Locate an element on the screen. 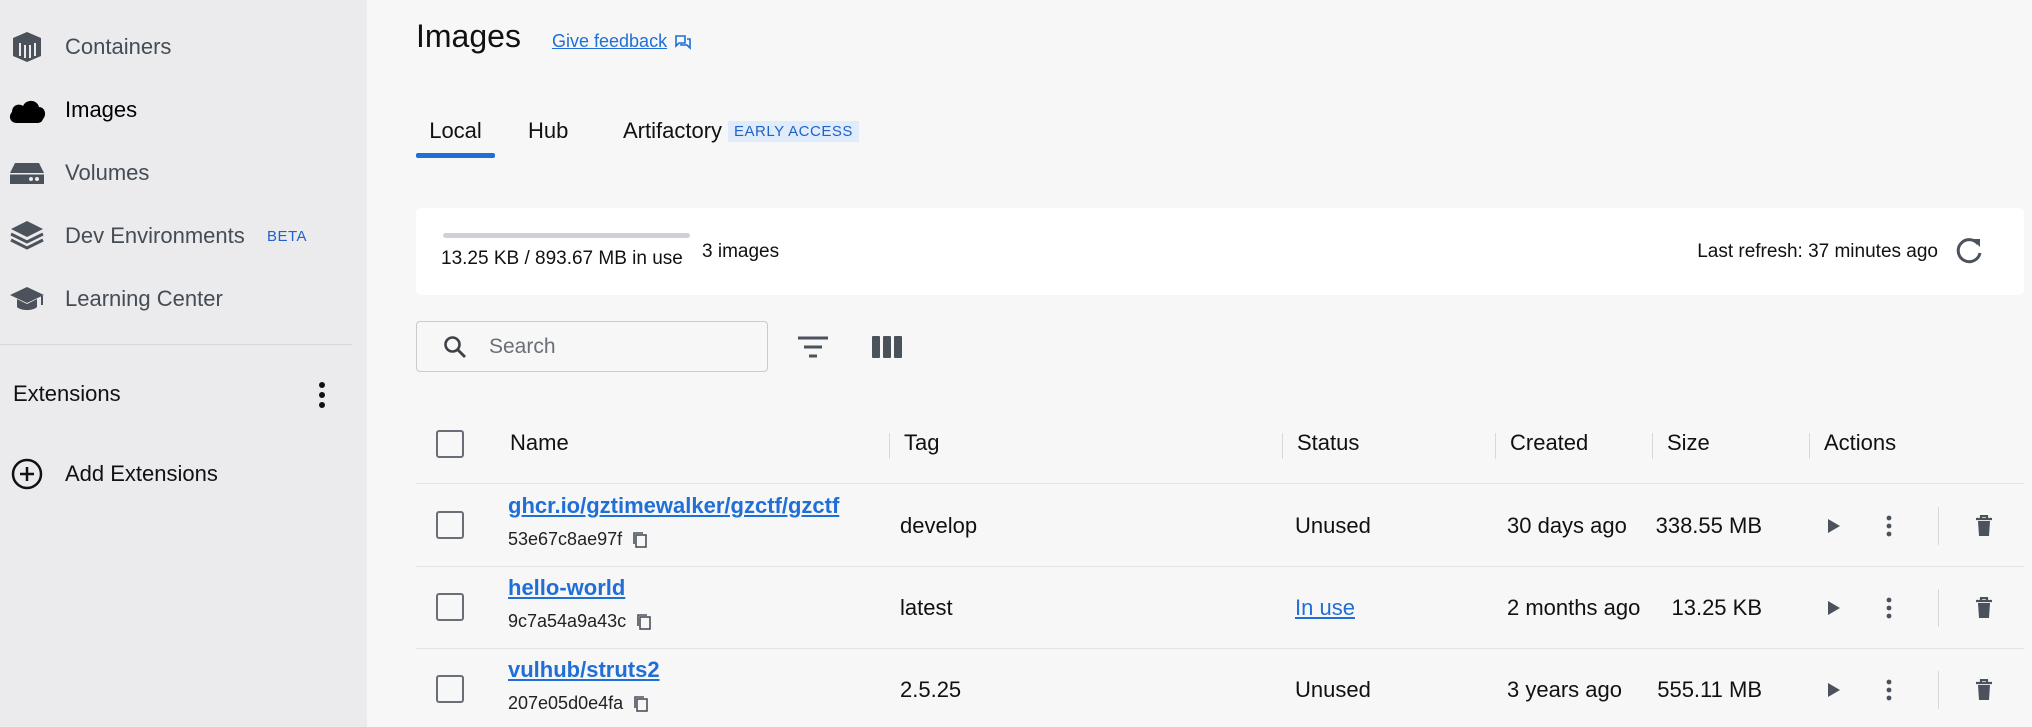 This screenshot has width=2032, height=727. sidebar-item-volumes: Volumes is located at coordinates (183, 173).